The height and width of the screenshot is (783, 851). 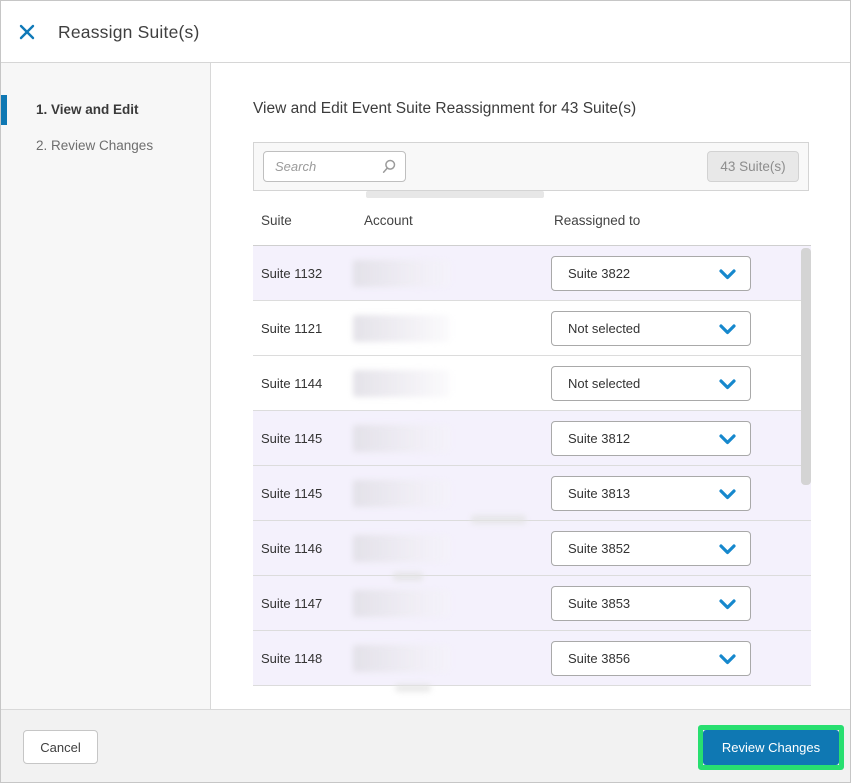 I want to click on suite-cell: Suite 1146, so click(x=292, y=548).